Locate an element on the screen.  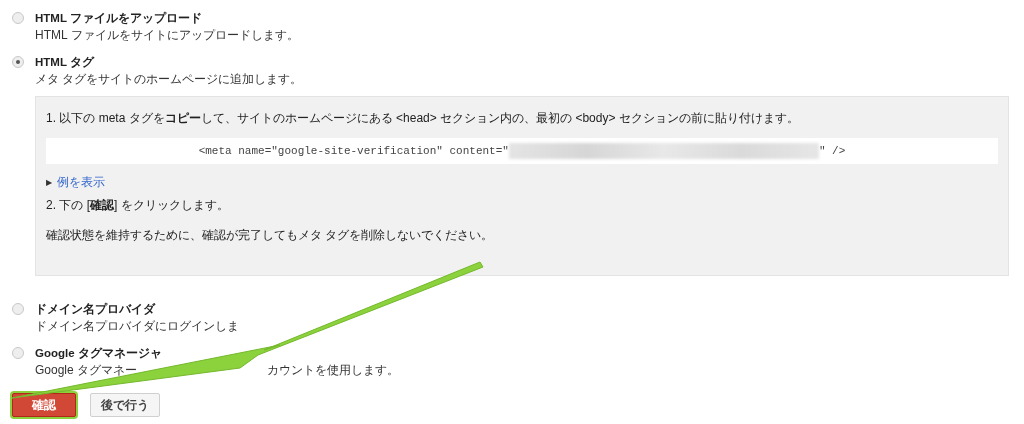
later-button: 後で行う is located at coordinates (125, 405).